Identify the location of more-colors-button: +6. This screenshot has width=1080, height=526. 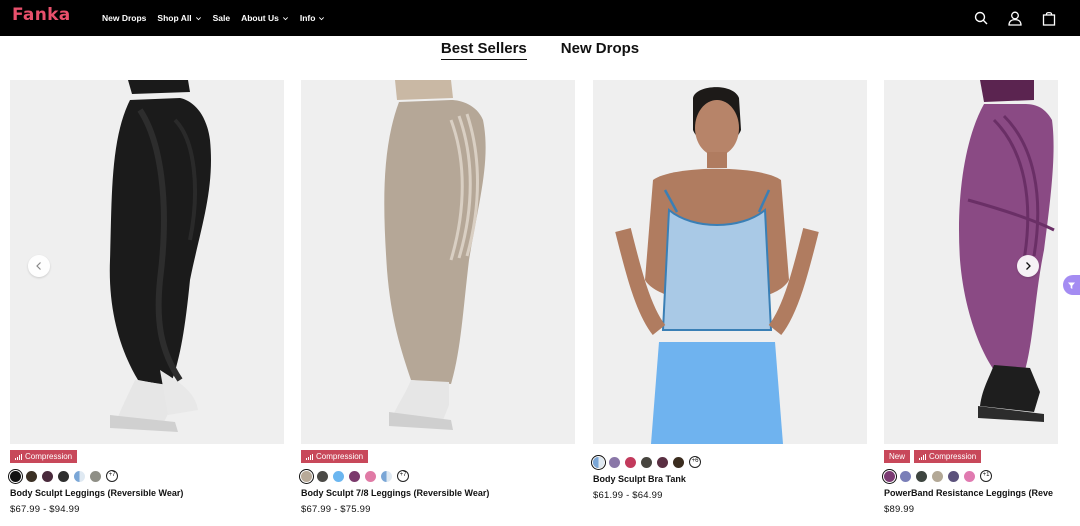
(695, 462).